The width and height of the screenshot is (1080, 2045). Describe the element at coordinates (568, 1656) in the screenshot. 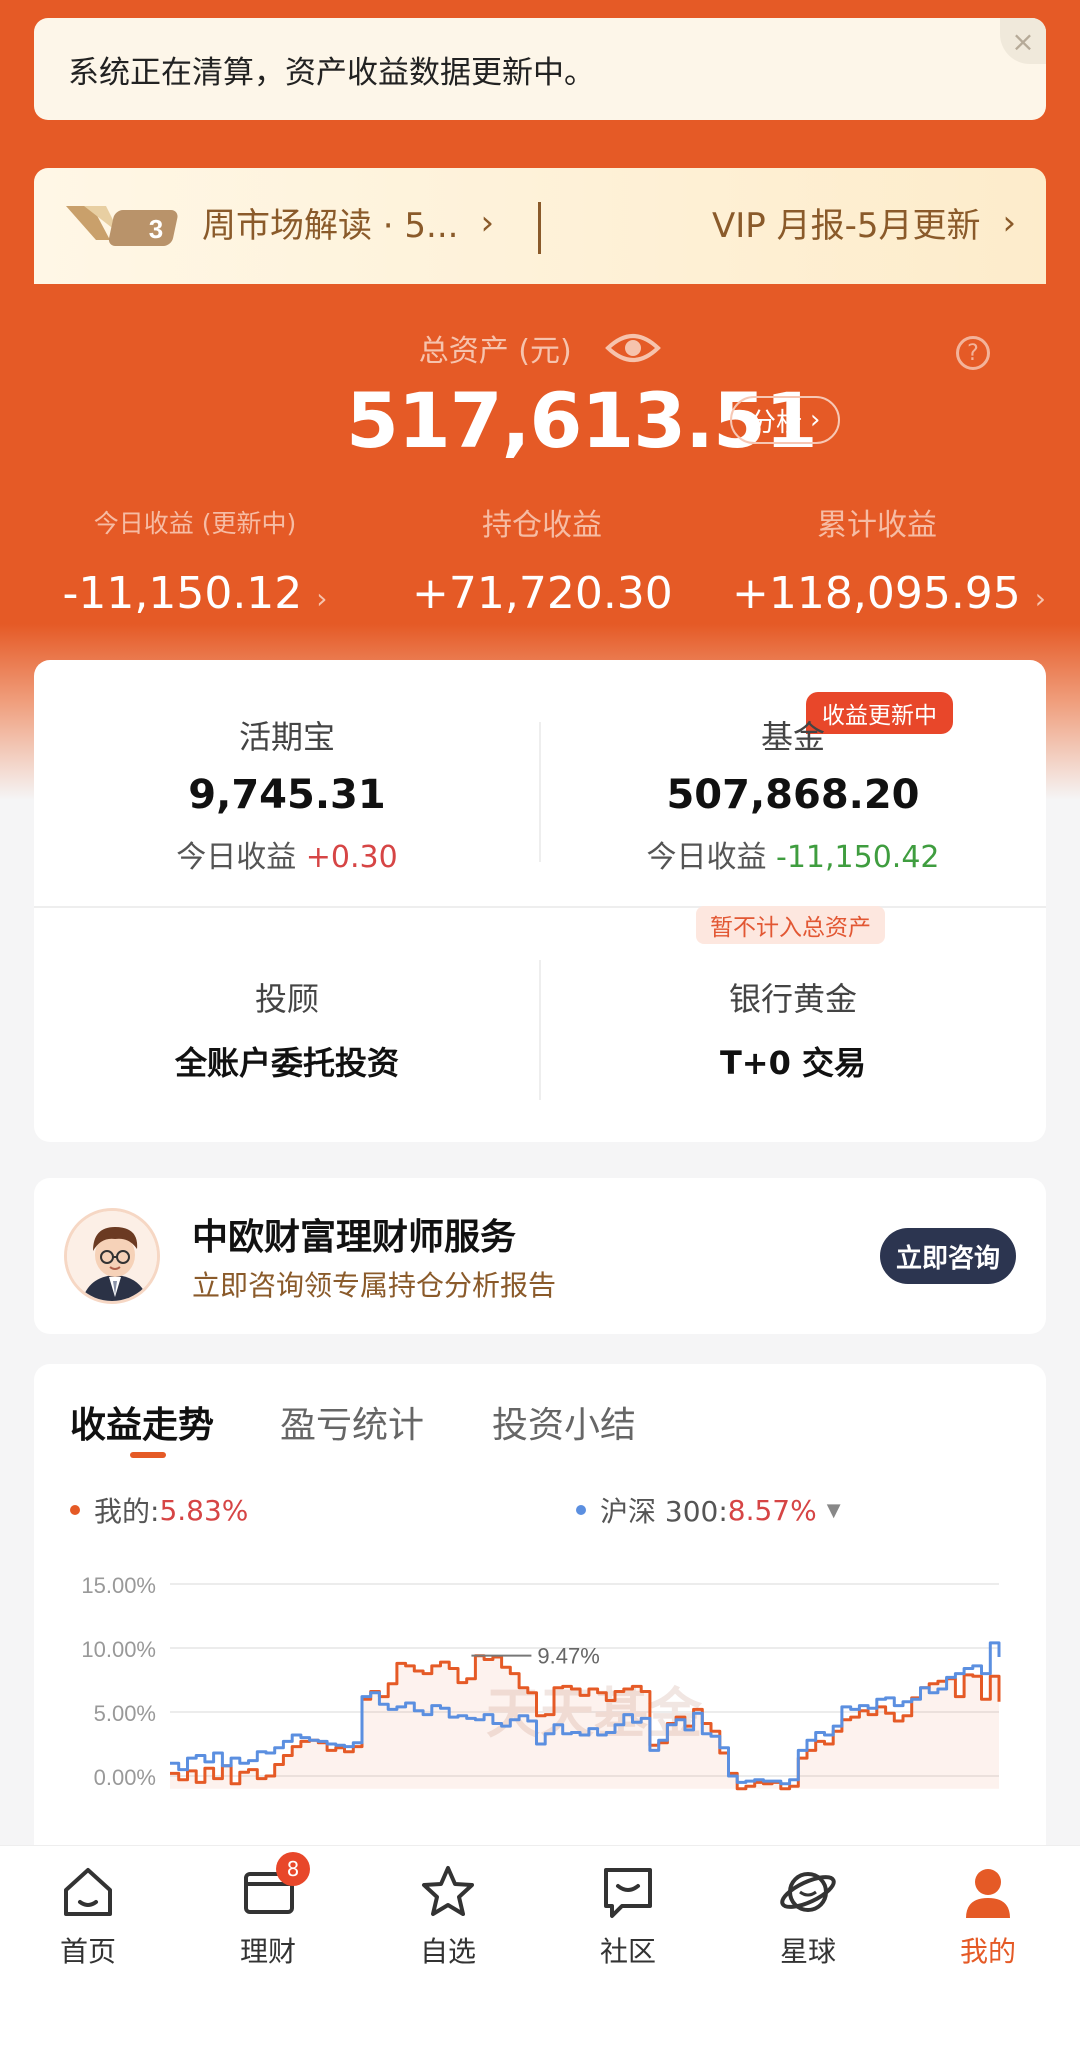

I see `max-annotation-label: 9.47%` at that location.